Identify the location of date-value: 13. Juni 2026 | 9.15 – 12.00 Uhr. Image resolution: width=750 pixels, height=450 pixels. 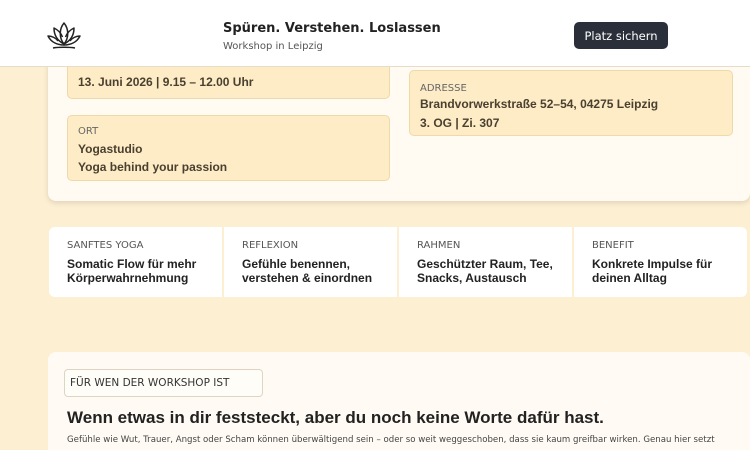
(166, 82).